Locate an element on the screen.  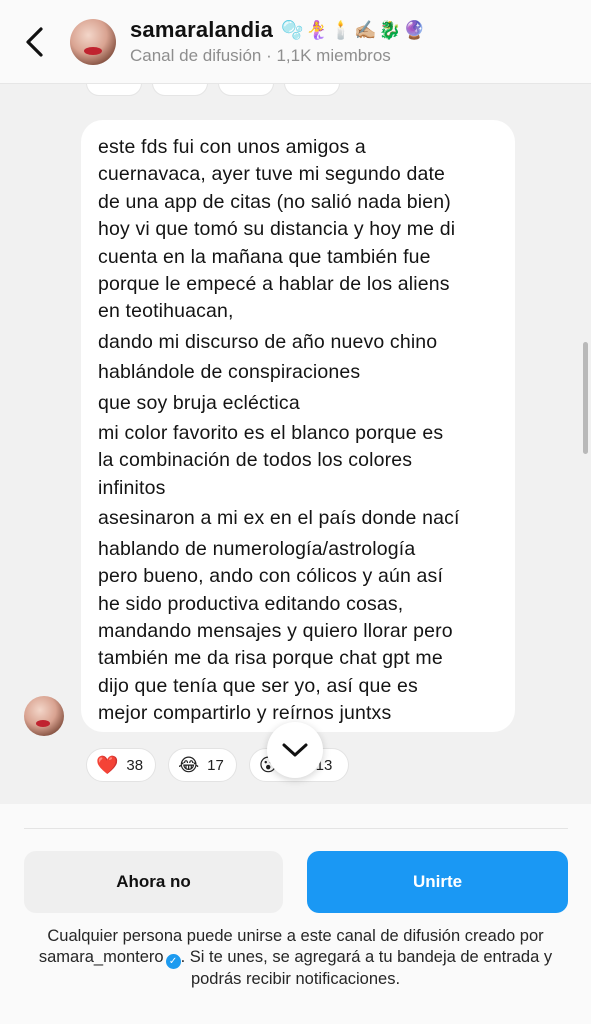
message-line: dando mi discurso de año nuevo chino is located at coordinates (268, 341).